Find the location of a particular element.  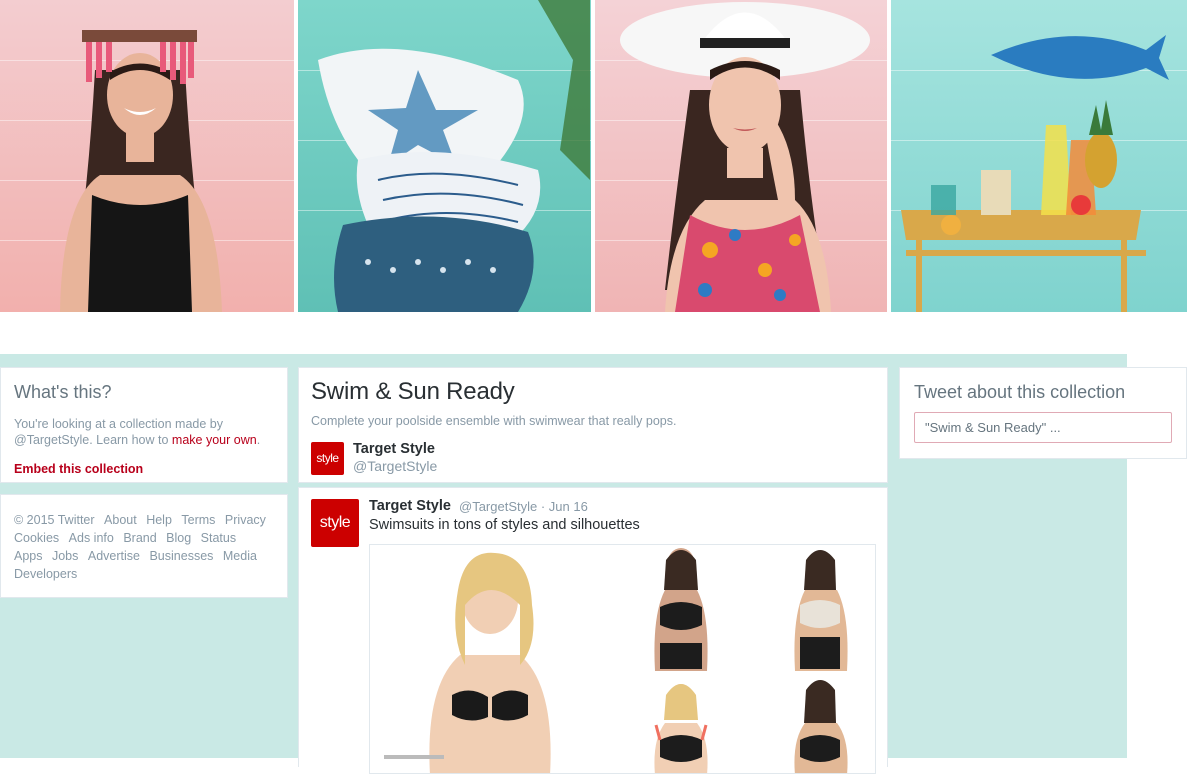

footer-link-terms: Terms is located at coordinates (198, 520).